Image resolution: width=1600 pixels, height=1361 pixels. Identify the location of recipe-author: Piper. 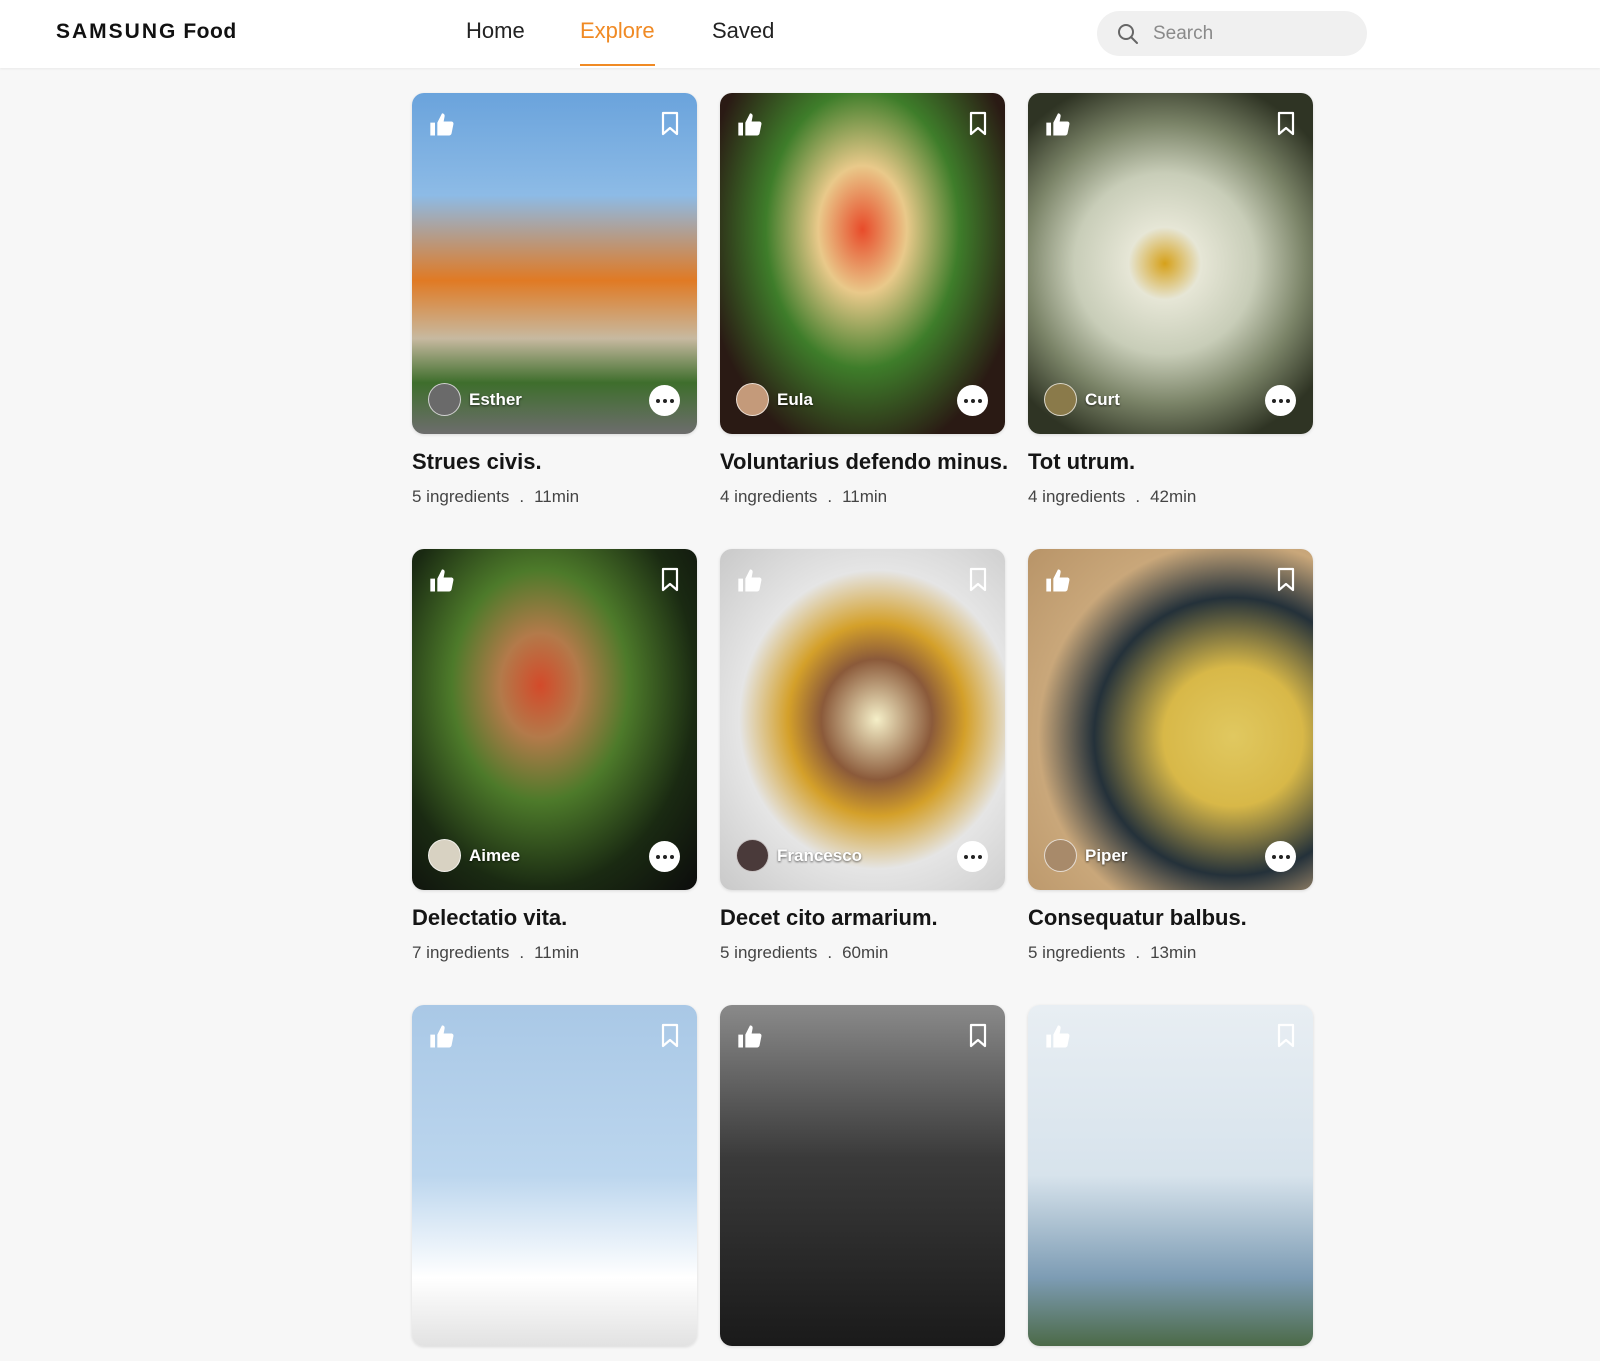
(1086, 855).